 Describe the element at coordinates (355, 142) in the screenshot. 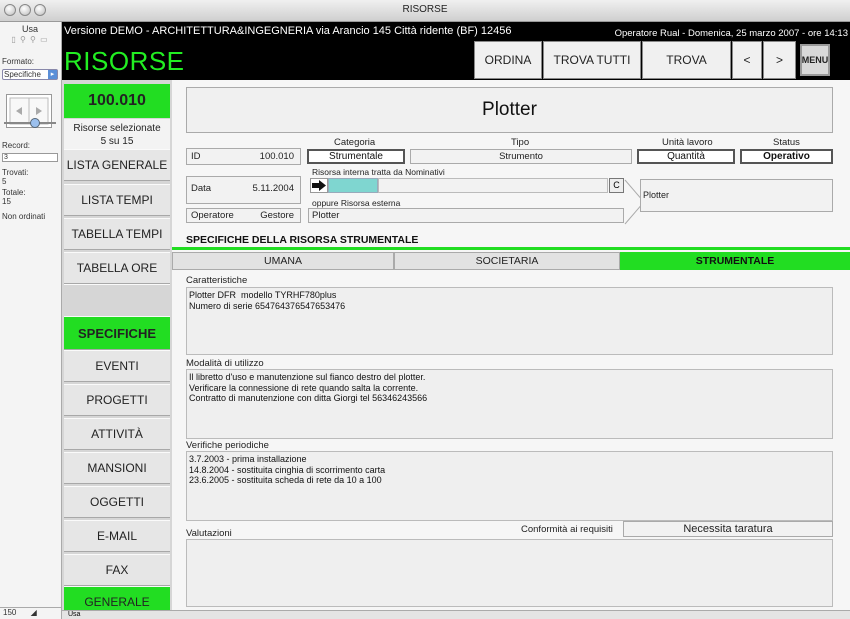

I see `categoria-header: Categoria` at that location.